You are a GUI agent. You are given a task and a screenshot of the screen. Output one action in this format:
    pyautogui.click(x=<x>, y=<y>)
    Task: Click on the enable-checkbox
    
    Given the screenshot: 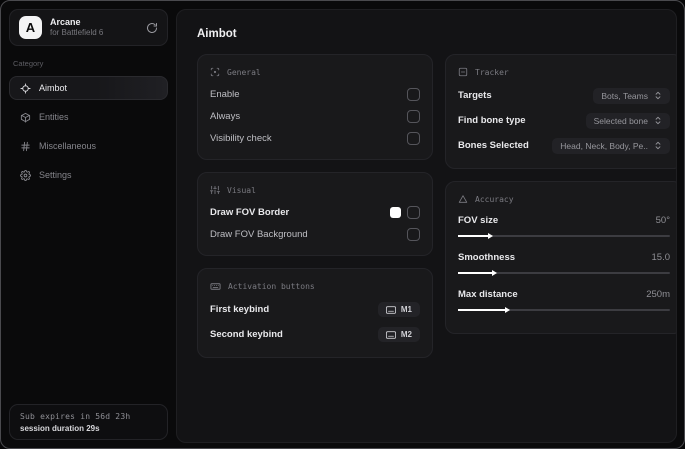 What is the action you would take?
    pyautogui.click(x=413, y=94)
    